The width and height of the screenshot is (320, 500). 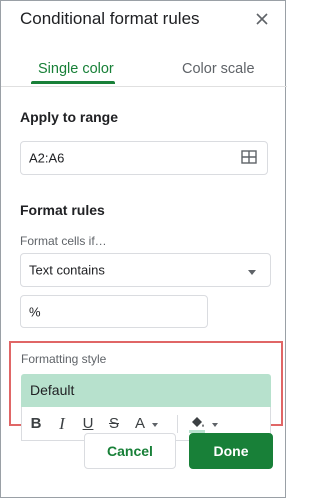 What do you see at coordinates (140, 424) in the screenshot?
I see `text-color-button: A` at bounding box center [140, 424].